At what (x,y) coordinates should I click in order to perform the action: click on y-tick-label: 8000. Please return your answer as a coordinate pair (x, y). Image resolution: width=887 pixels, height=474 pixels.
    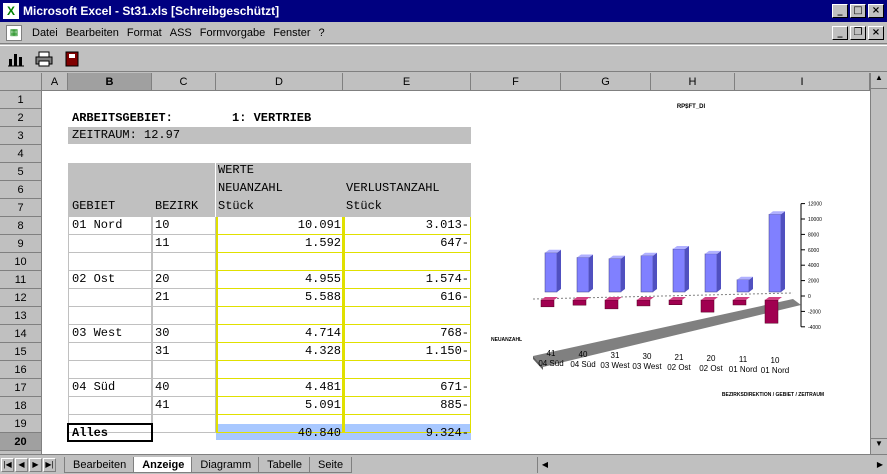
    Looking at the image, I should click on (813, 235).